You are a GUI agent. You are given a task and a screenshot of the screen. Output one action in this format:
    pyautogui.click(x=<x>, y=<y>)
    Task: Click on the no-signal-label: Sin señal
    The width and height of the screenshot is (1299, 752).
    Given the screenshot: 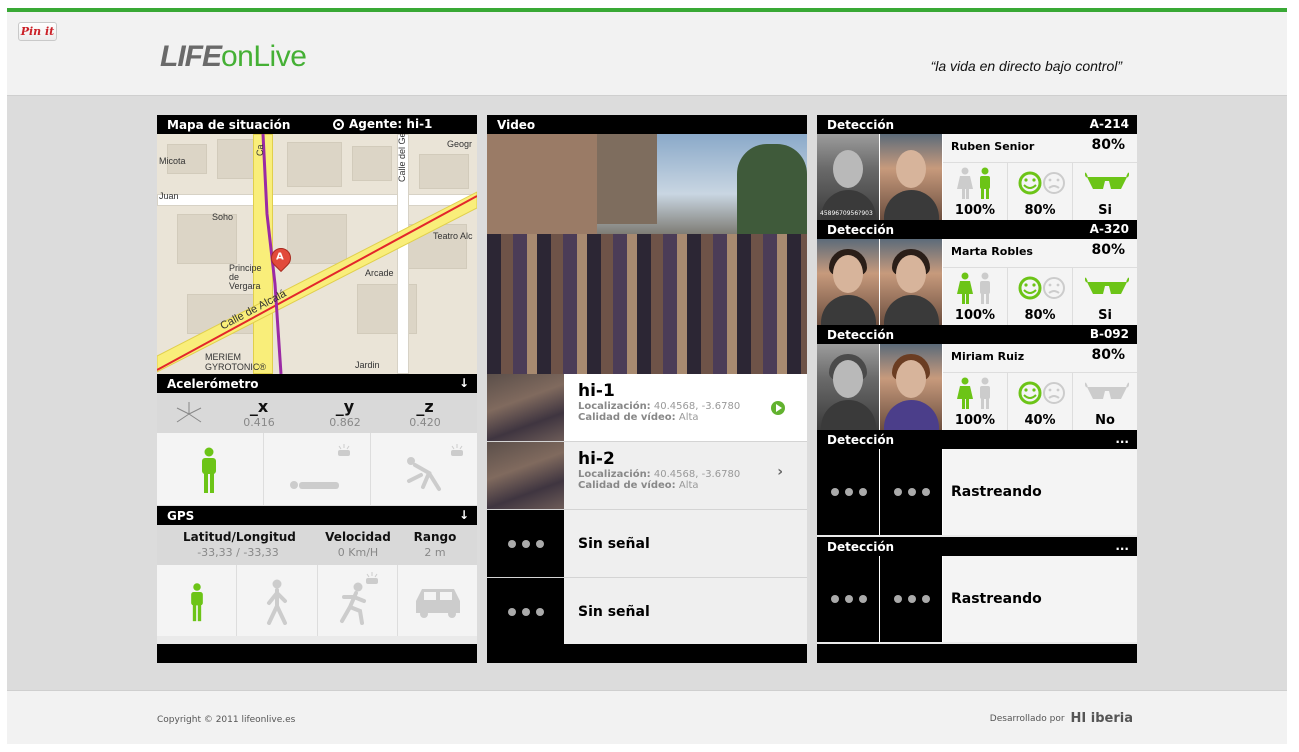 What is the action you would take?
    pyautogui.click(x=614, y=611)
    